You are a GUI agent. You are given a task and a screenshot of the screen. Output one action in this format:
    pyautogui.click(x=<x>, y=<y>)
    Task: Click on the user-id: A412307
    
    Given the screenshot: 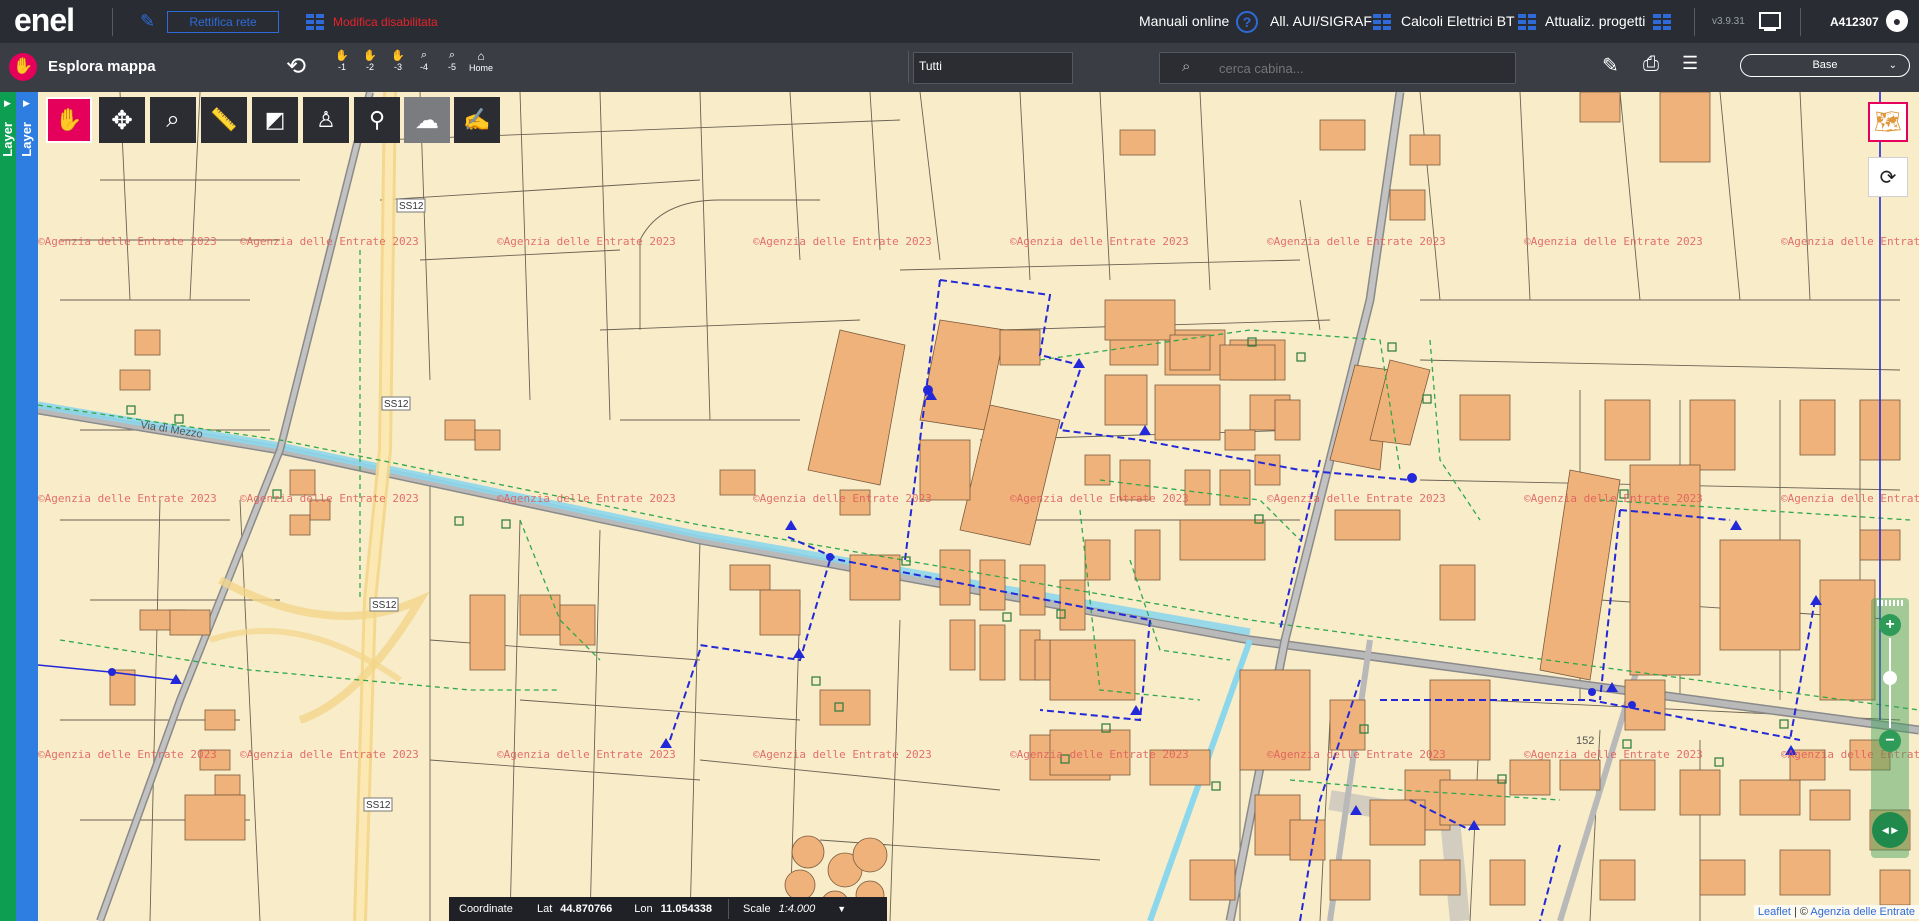 What is the action you would take?
    pyautogui.click(x=1854, y=22)
    